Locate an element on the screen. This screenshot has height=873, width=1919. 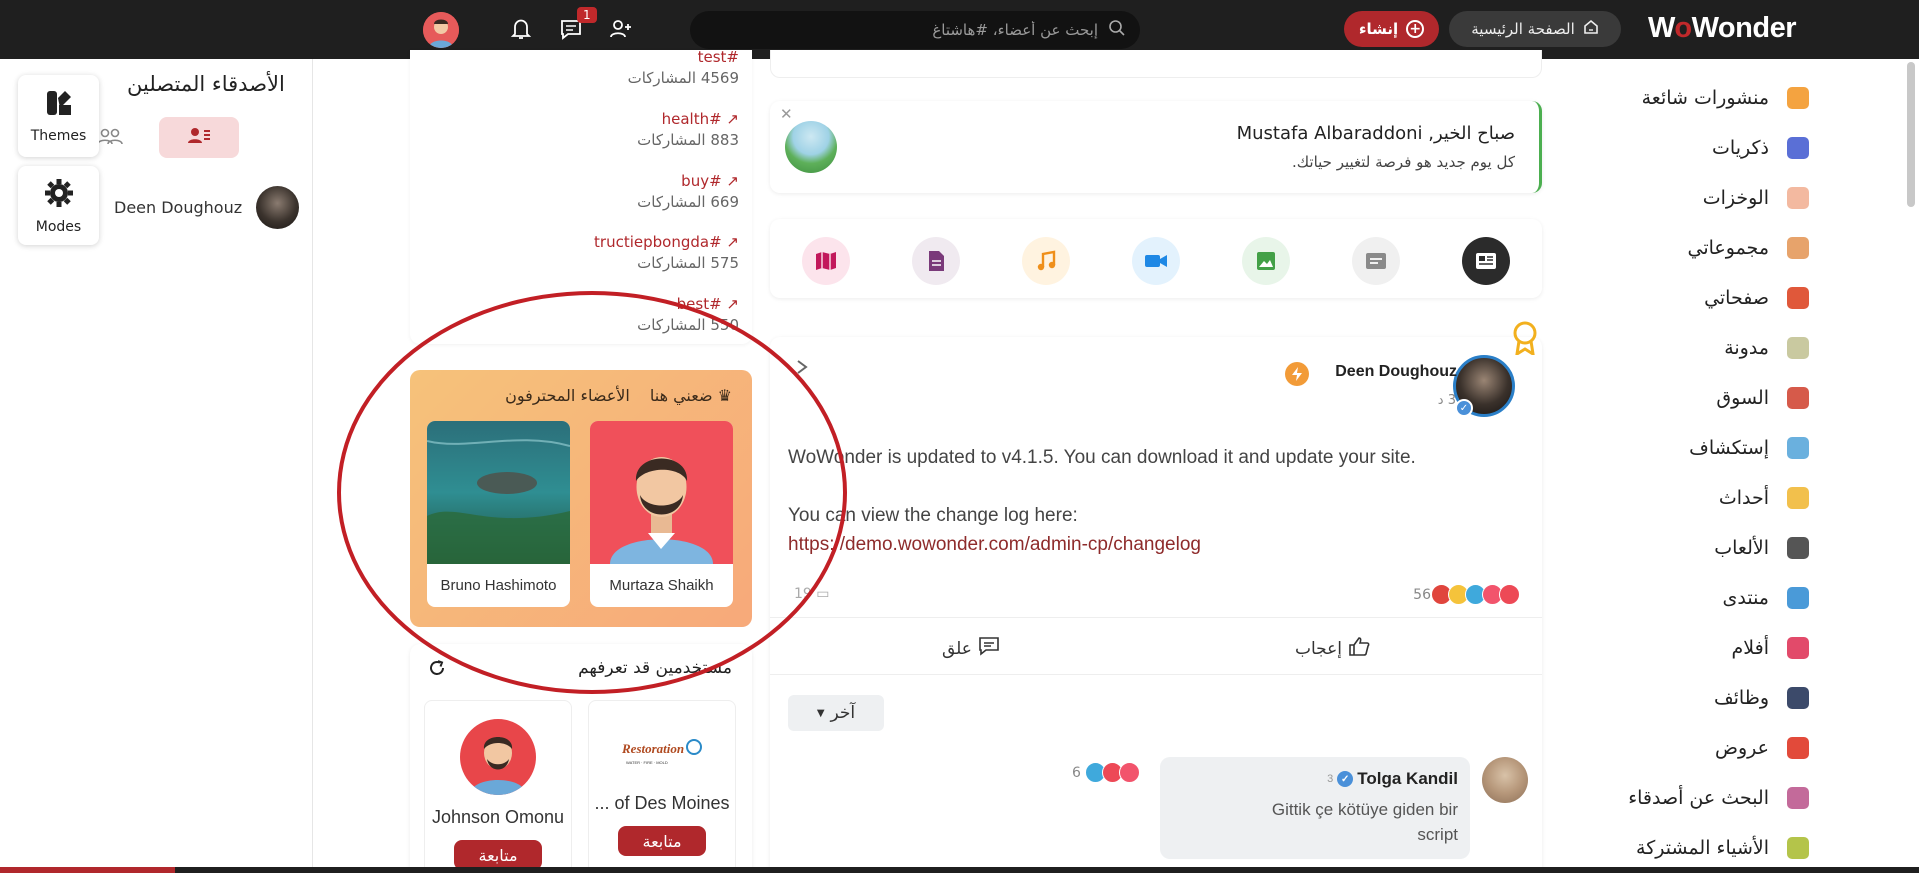
suggested-user: Johnson Omonu متابعة is located at coordinates (498, 786).